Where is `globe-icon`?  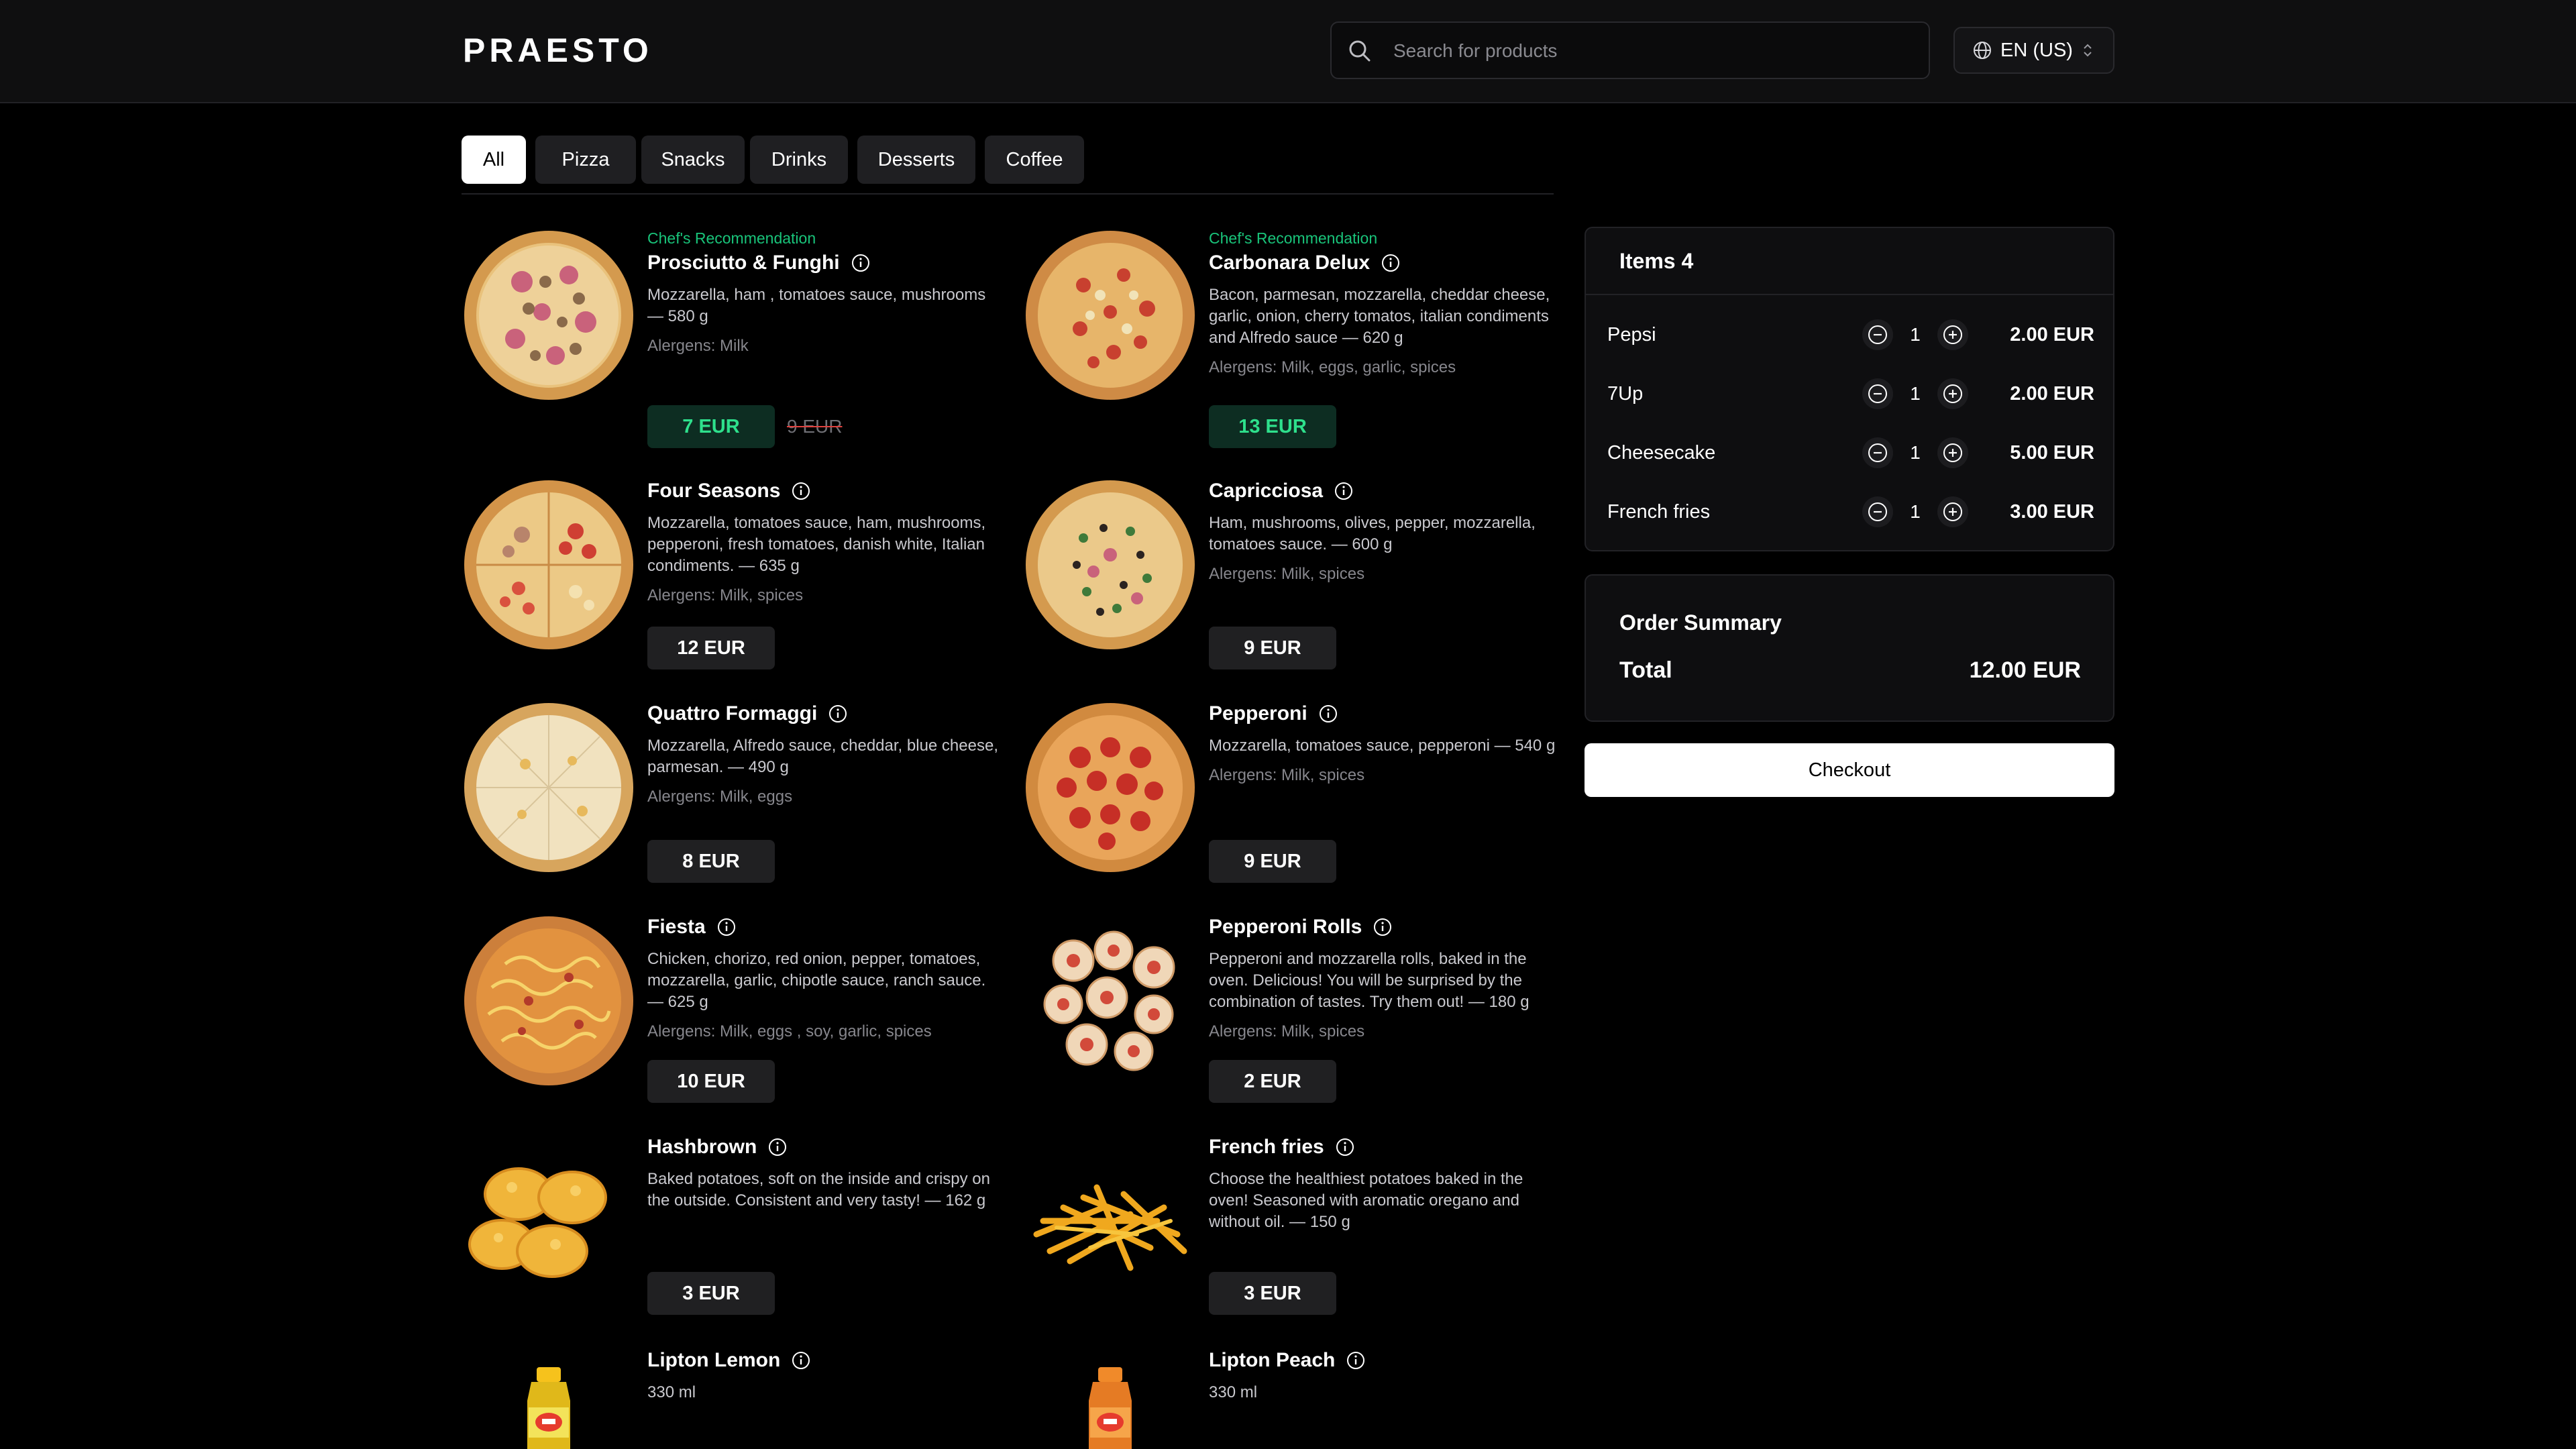
globe-icon is located at coordinates (1982, 50).